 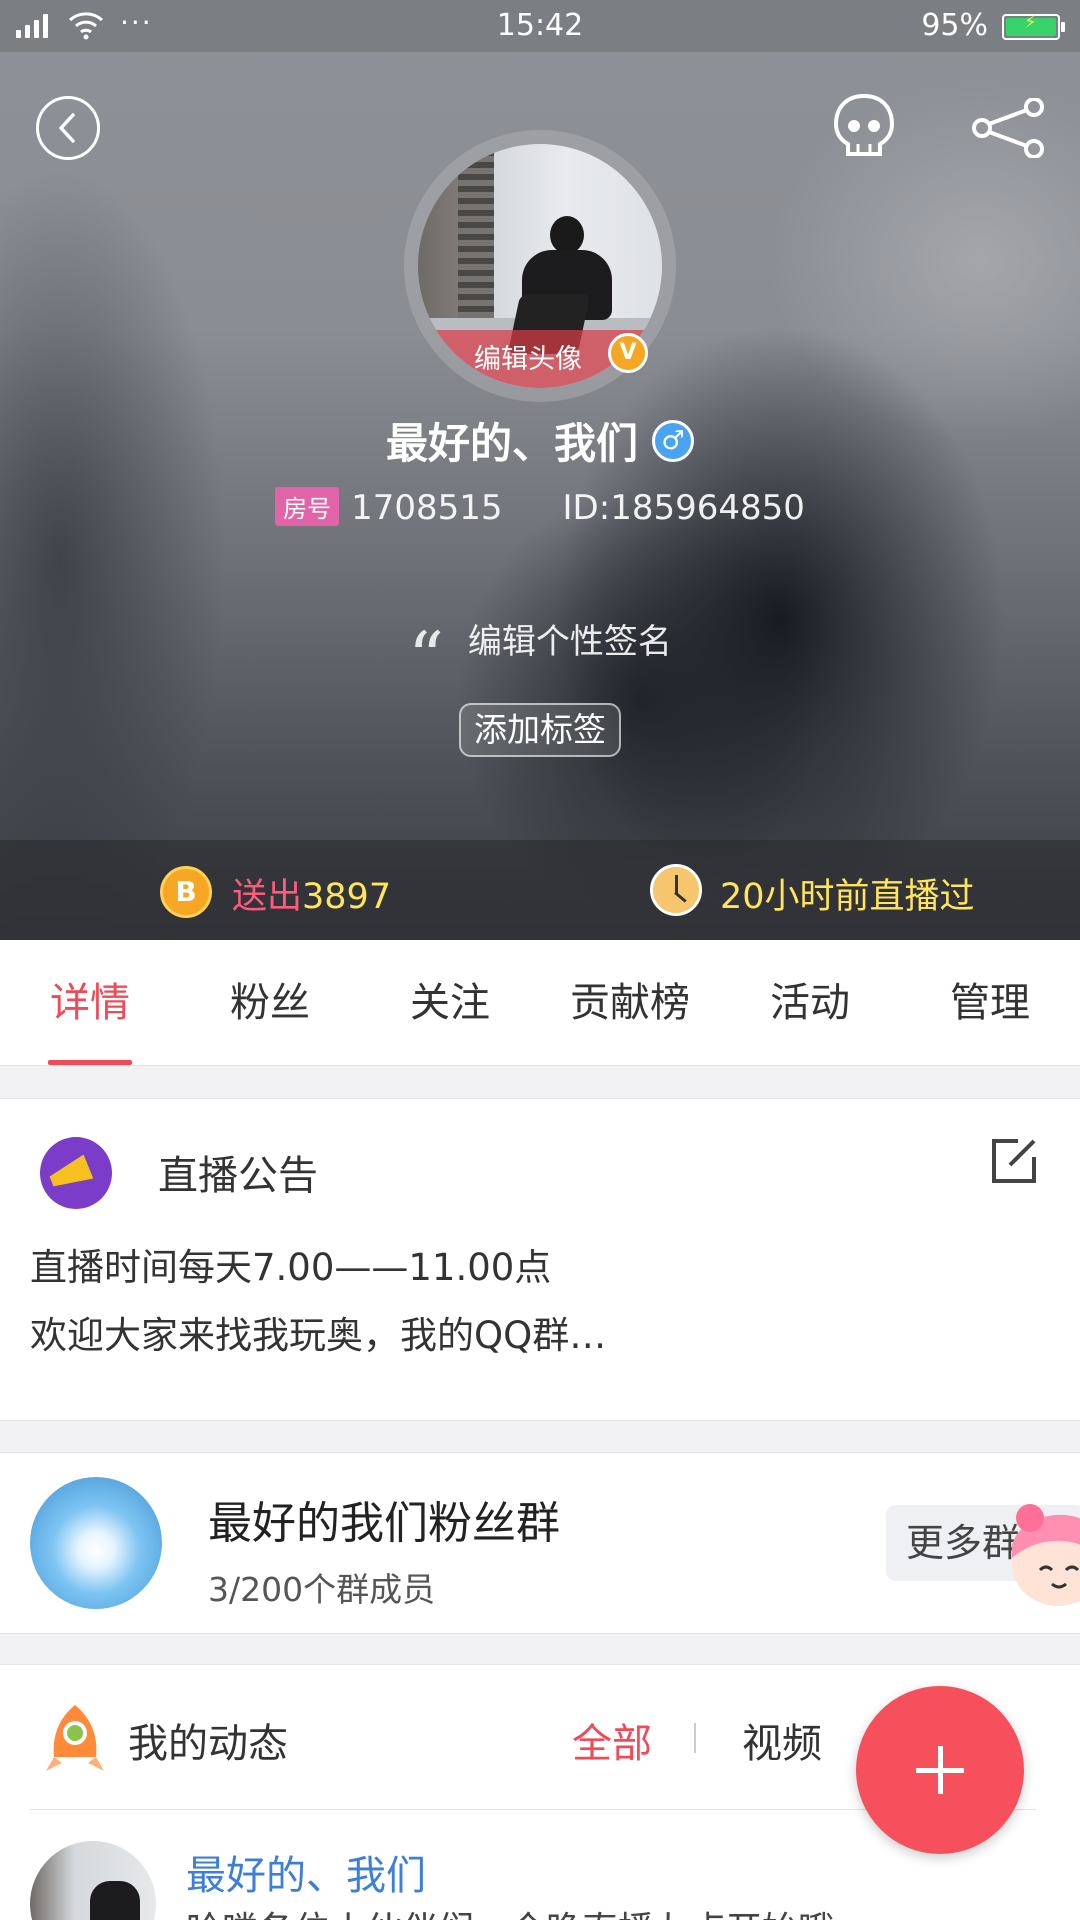 I want to click on room-number: 1708515, so click(x=427, y=508).